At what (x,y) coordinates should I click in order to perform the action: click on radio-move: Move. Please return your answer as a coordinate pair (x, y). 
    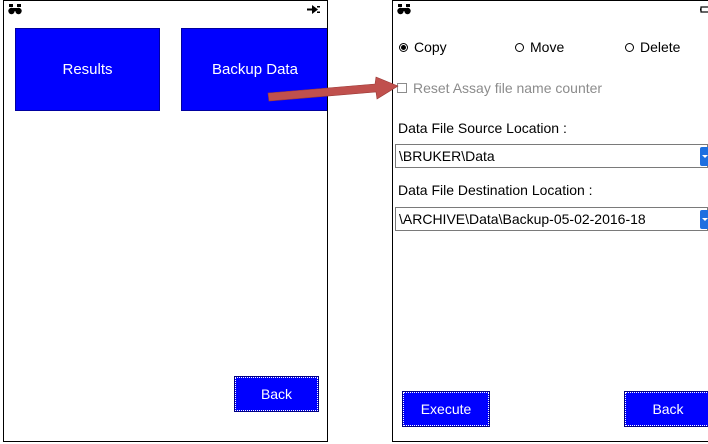
    Looking at the image, I should click on (539, 47).